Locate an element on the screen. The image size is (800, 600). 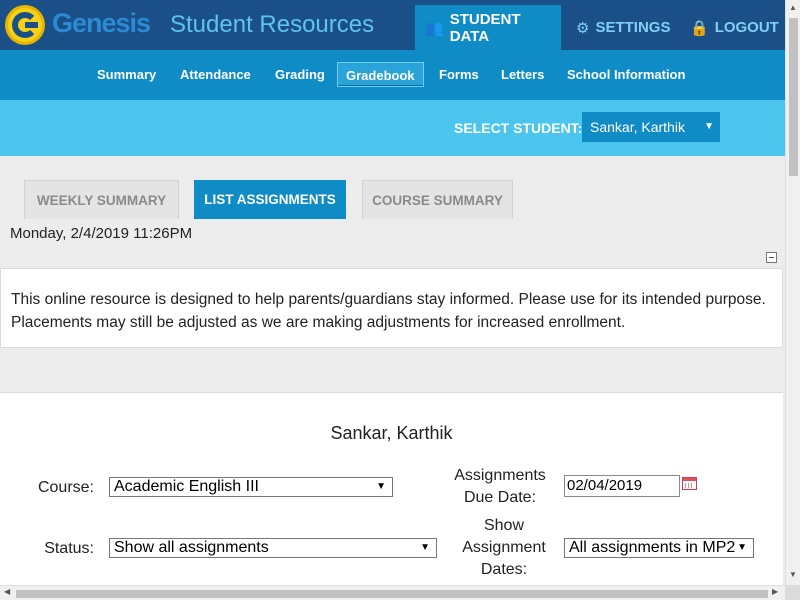
status-label: Status: is located at coordinates (69, 548).